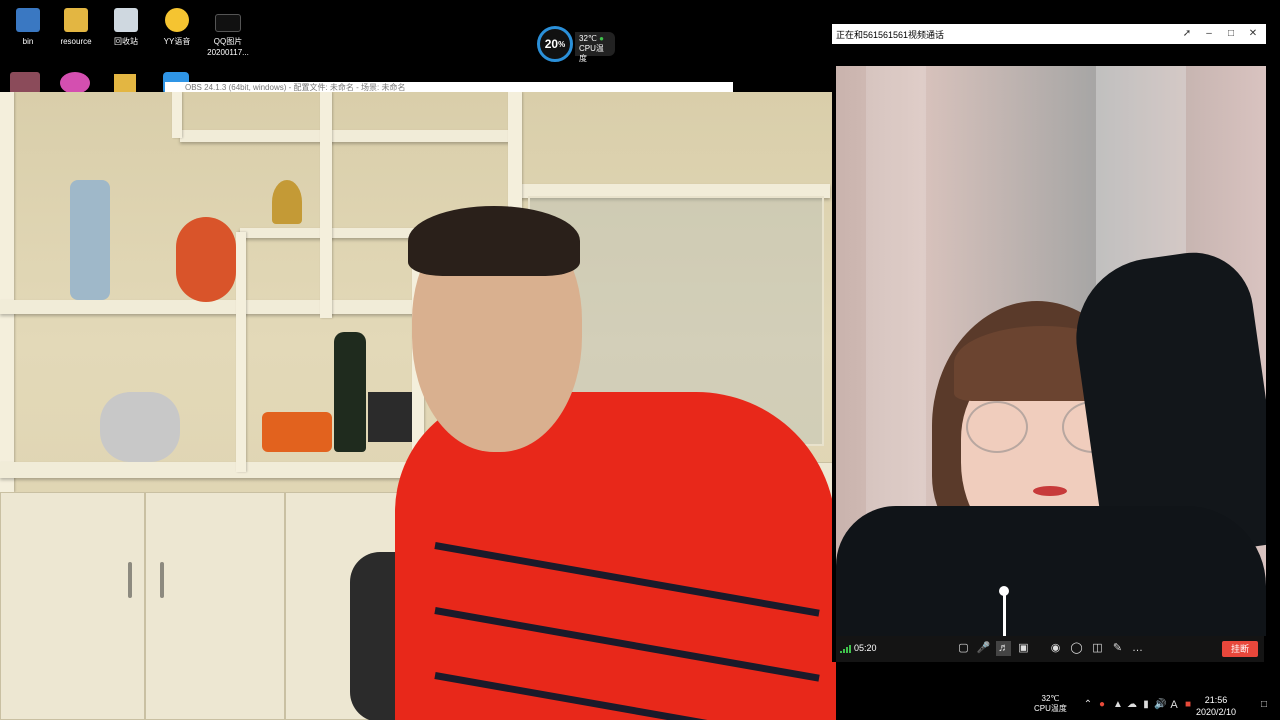 The image size is (1280, 720). What do you see at coordinates (76, 41) in the screenshot?
I see `desktop-icon-label: resource` at bounding box center [76, 41].